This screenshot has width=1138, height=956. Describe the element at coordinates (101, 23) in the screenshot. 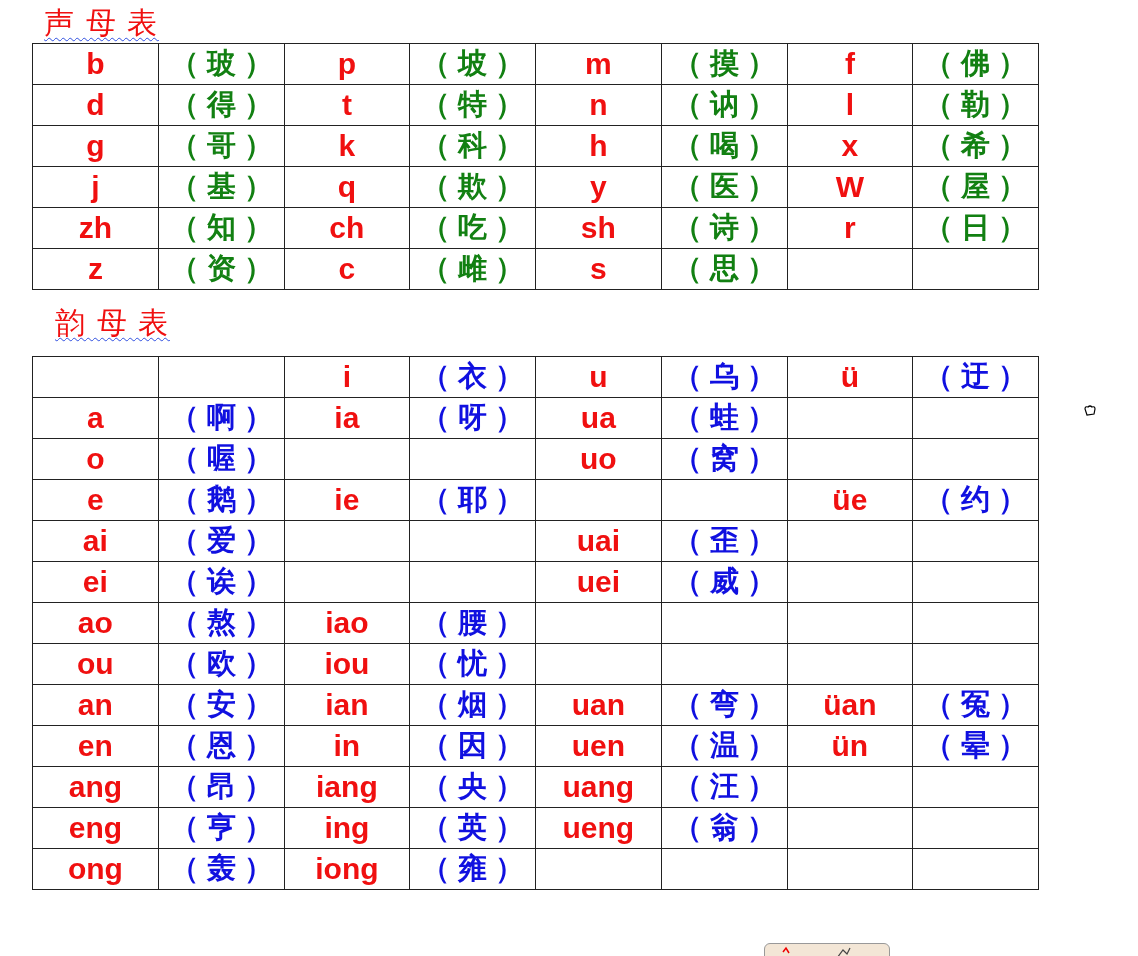

I see `table-title: 声 母 表` at that location.